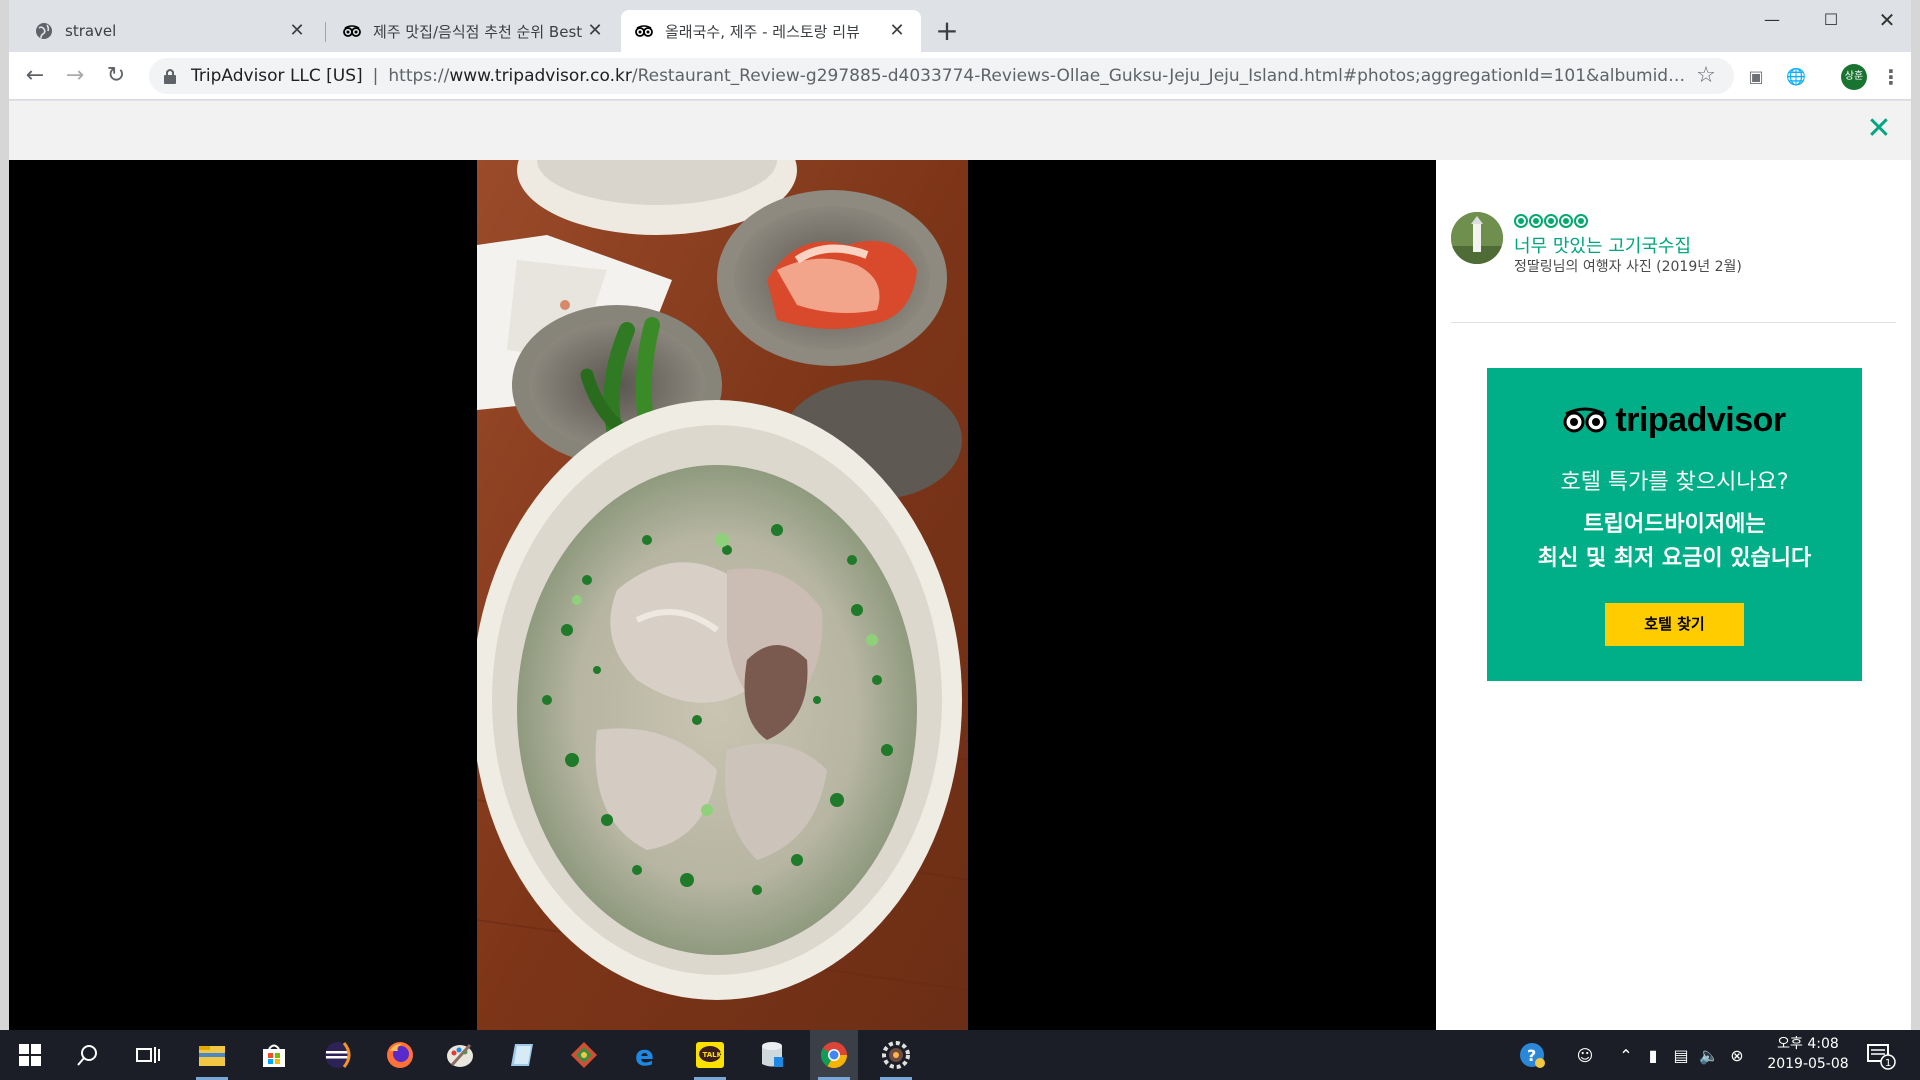 This screenshot has width=1920, height=1080. I want to click on settings-gear-icon, so click(896, 1055).